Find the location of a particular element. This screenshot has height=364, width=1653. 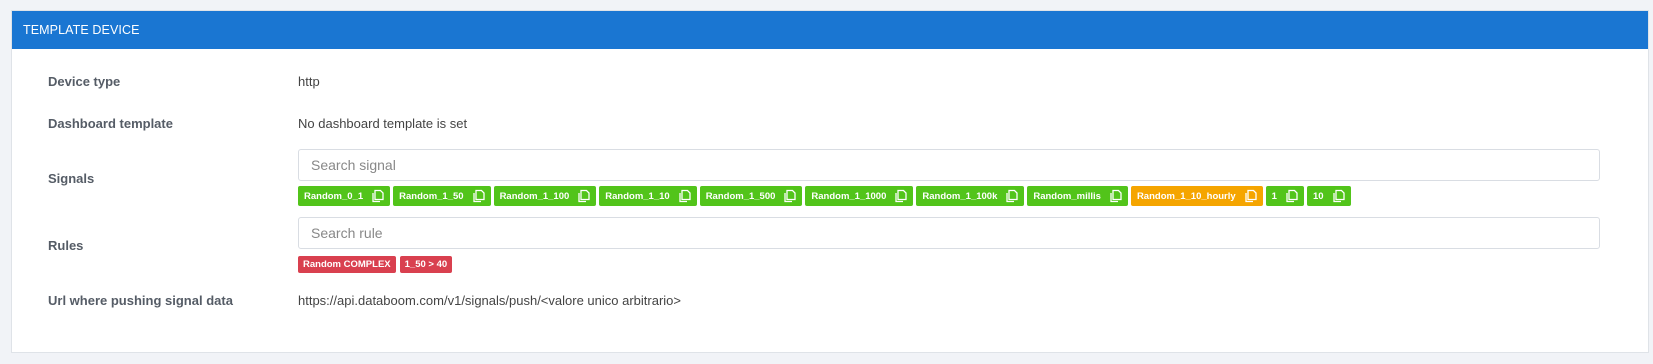

signal-tag-label: Random_1_50 is located at coordinates (431, 196).